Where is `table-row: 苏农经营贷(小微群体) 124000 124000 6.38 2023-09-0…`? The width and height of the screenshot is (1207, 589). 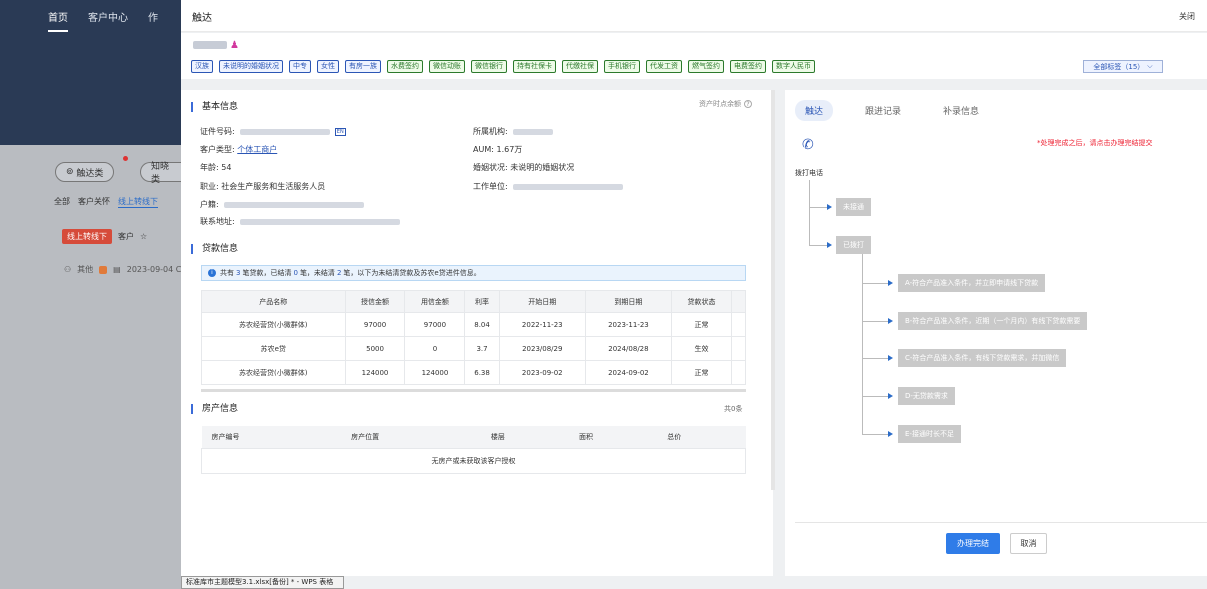 table-row: 苏农经营贷(小微群体) 124000 124000 6.38 2023-09-0… is located at coordinates (473, 372).